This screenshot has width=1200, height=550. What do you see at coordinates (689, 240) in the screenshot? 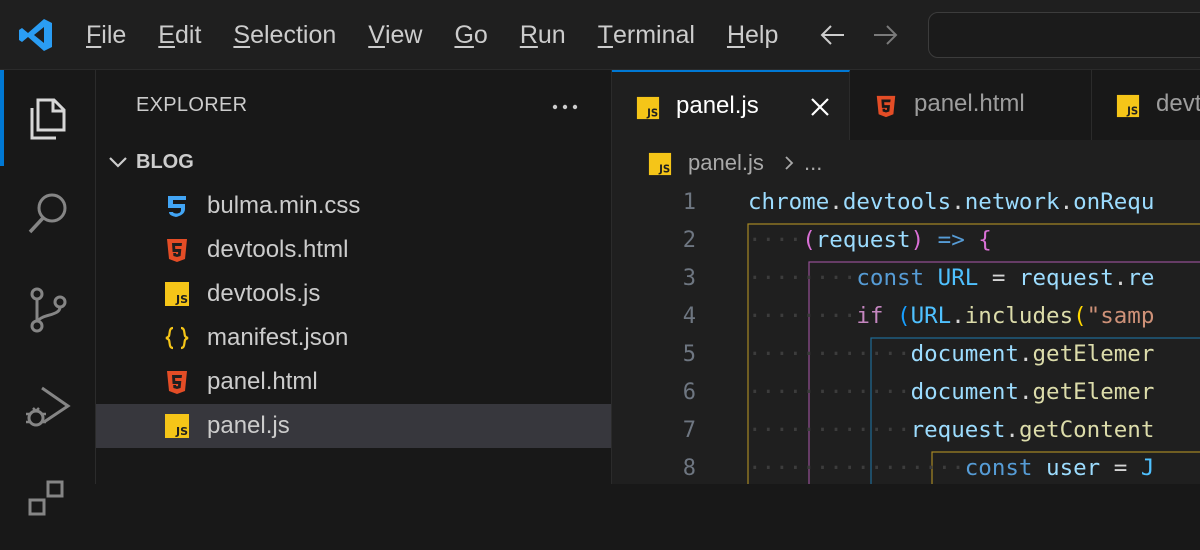
I see `line-number: 2` at bounding box center [689, 240].